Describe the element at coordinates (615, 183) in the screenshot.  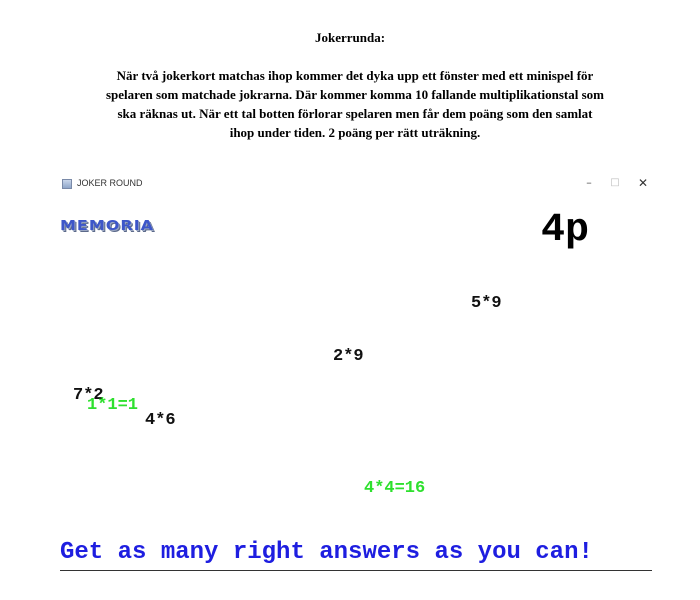
I see `maximize-button: □` at that location.